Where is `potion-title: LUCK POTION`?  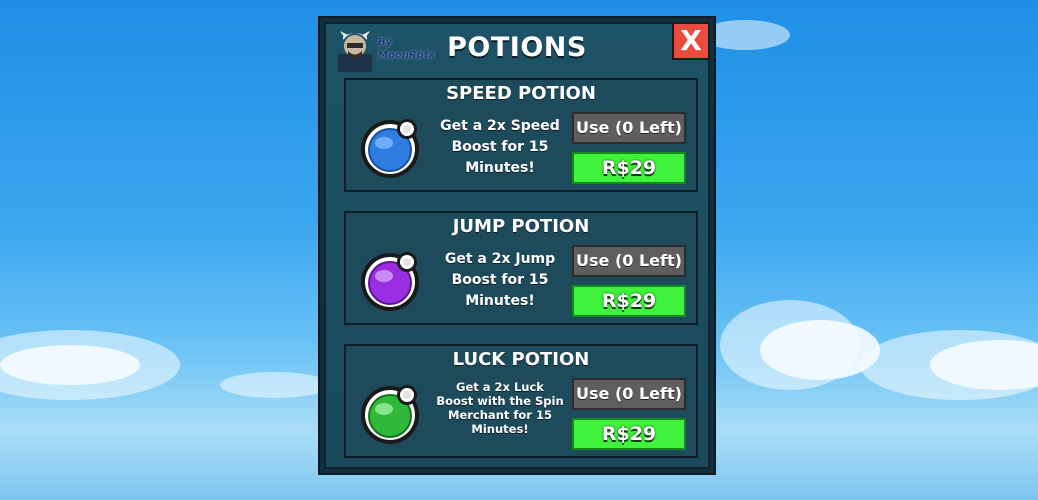 potion-title: LUCK POTION is located at coordinates (521, 359).